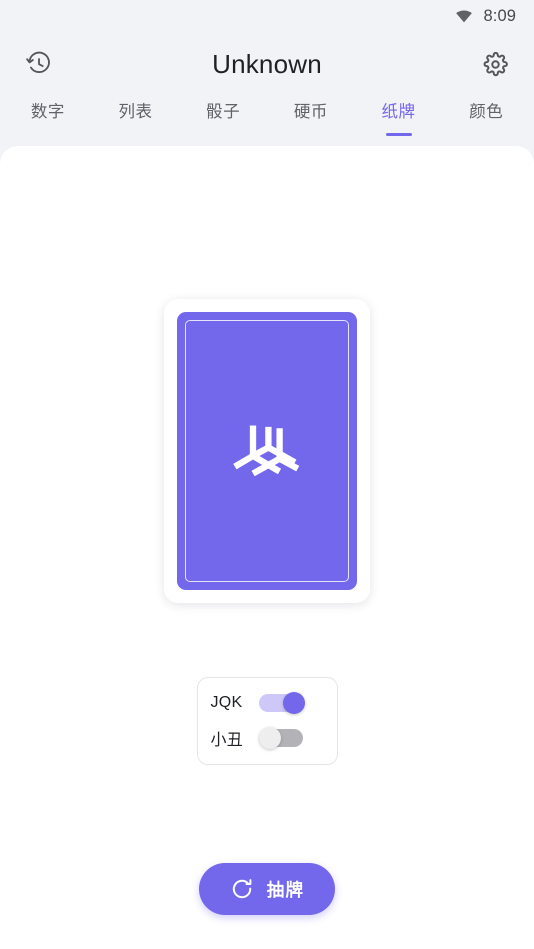  I want to click on tab-zhipai: 纸牌, so click(399, 119).